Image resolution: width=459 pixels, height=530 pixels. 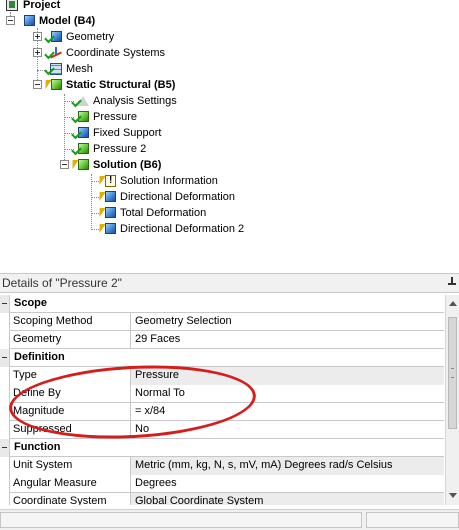 What do you see at coordinates (90, 37) in the screenshot?
I see `tree-node-label: Geometry` at bounding box center [90, 37].